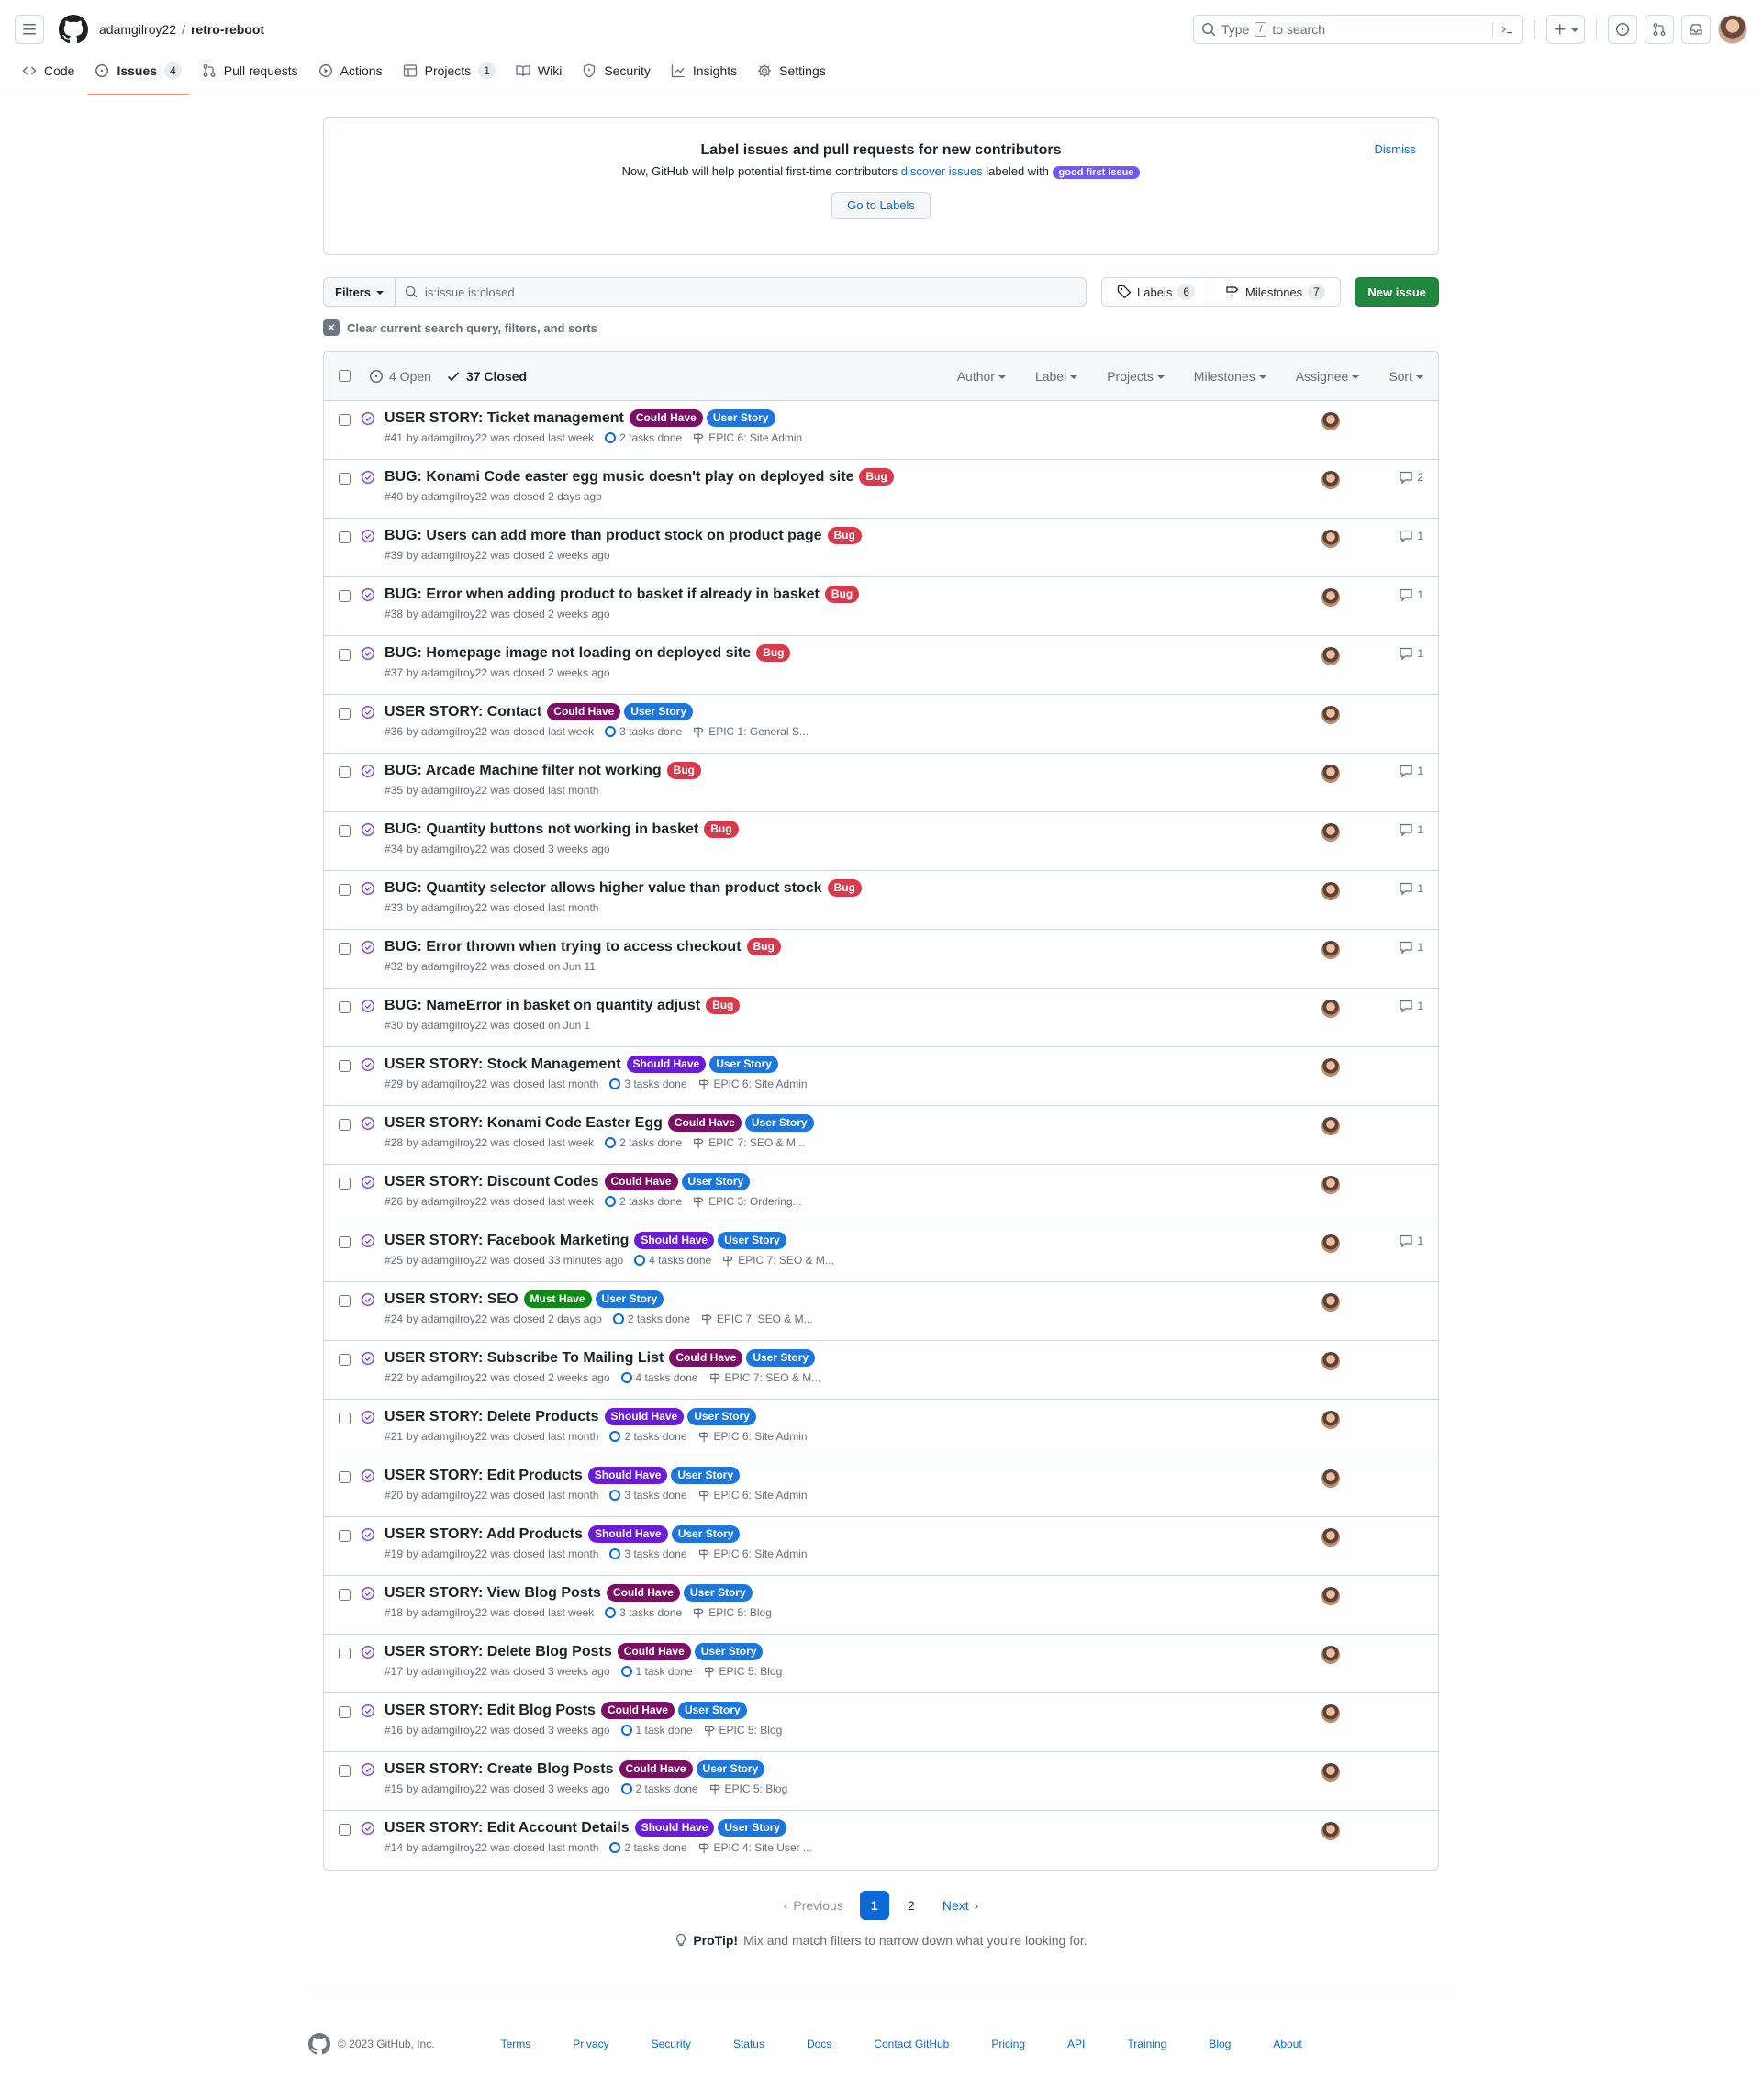 This screenshot has height=2100, width=1762. I want to click on tab-projects: Projects 1, so click(449, 76).